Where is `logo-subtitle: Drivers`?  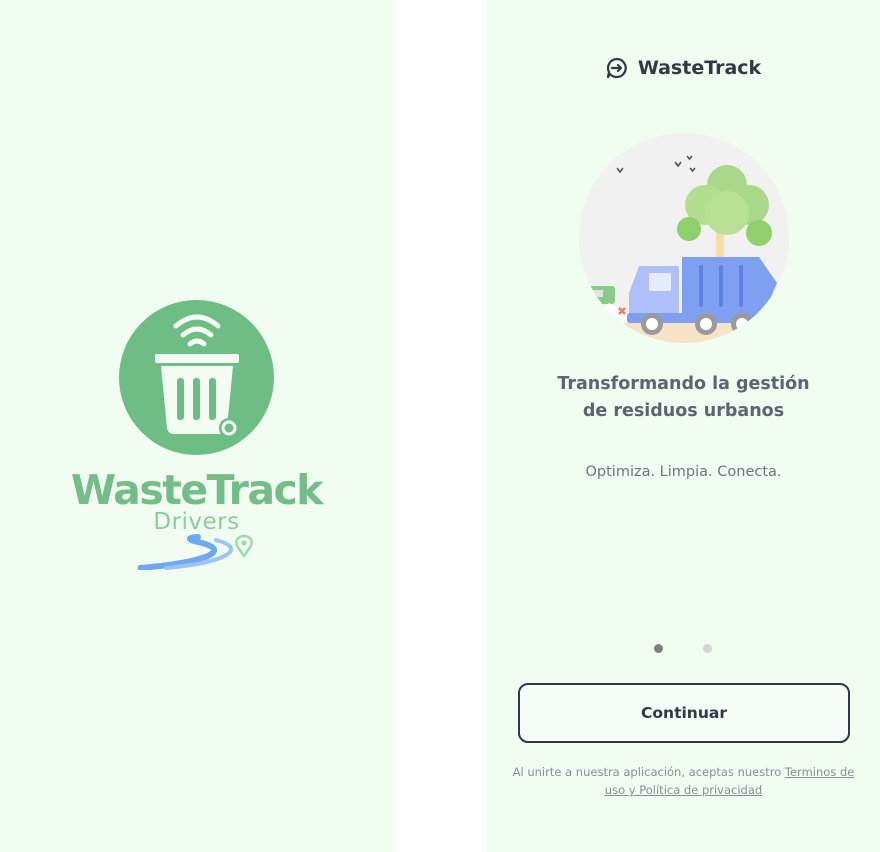
logo-subtitle: Drivers is located at coordinates (196, 522).